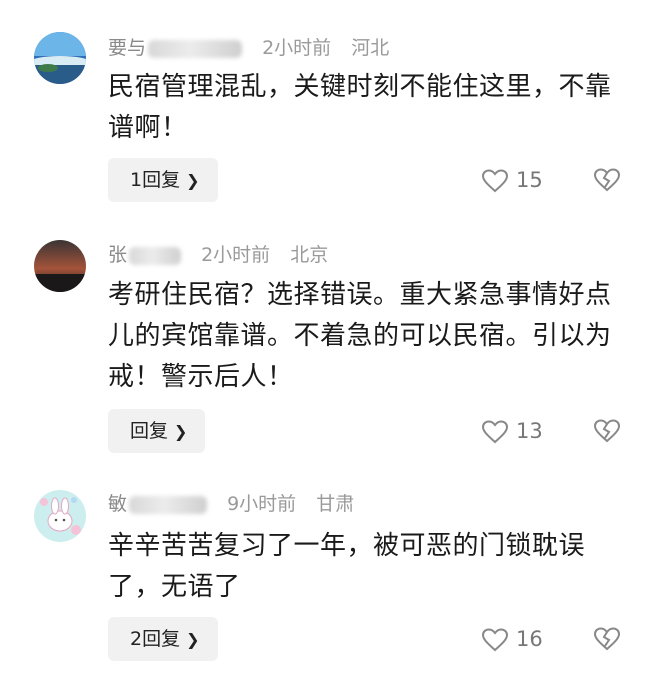  What do you see at coordinates (370, 48) in the screenshot?
I see `comment-location: 河北` at bounding box center [370, 48].